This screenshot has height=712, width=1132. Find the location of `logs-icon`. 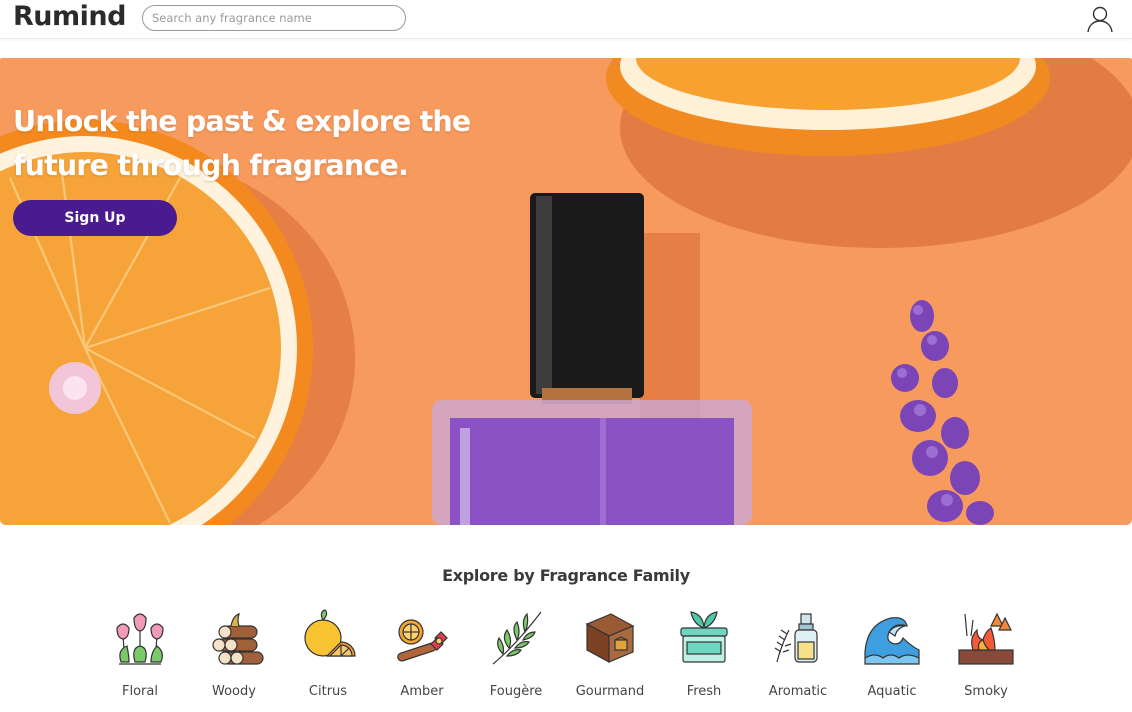

logs-icon is located at coordinates (238, 639).